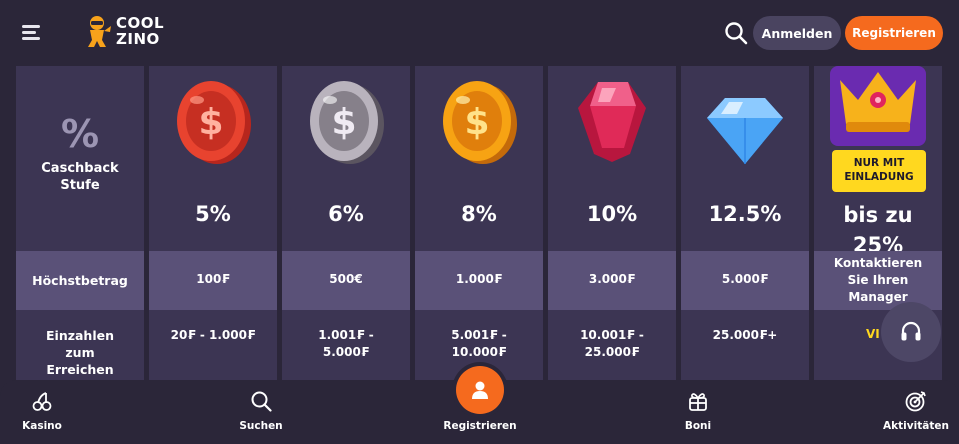 The height and width of the screenshot is (444, 959). I want to click on max-amount: 500€, so click(346, 279).